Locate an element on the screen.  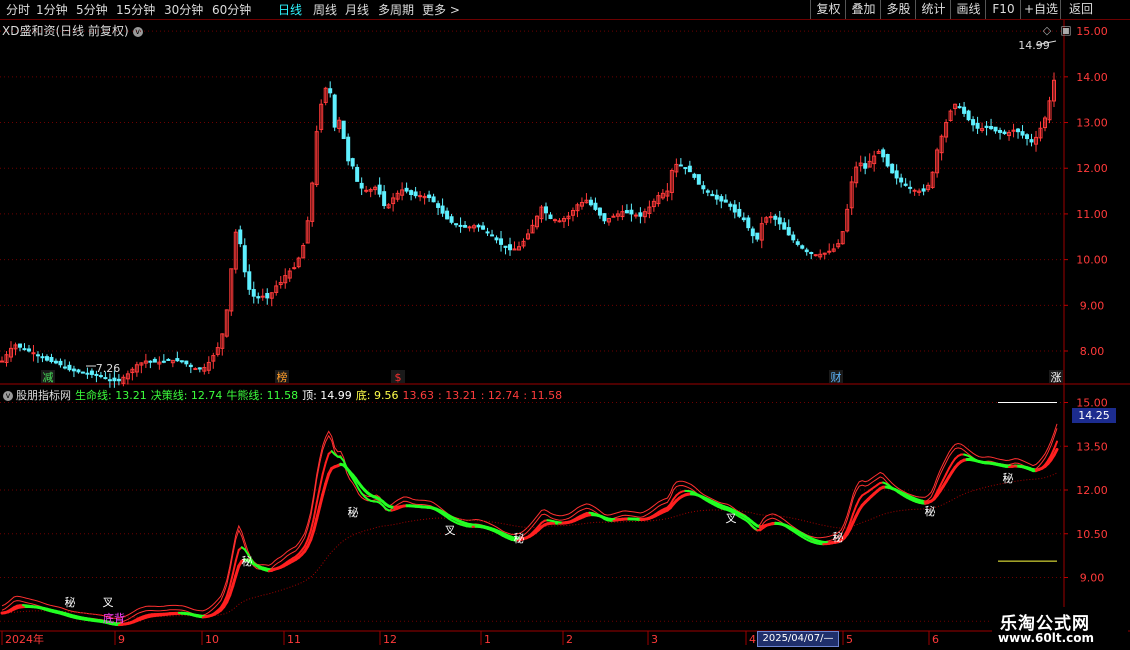
event-marker-3: 财 is located at coordinates (836, 377).